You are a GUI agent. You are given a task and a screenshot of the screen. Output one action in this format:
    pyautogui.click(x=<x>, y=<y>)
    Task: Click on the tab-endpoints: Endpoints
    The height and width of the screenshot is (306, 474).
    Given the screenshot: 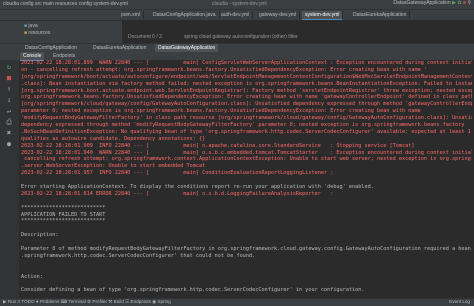 What is the action you would take?
    pyautogui.click(x=64, y=56)
    